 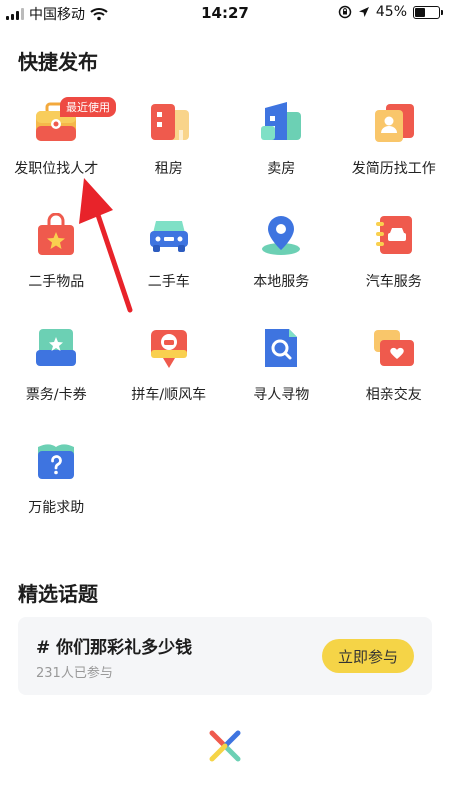 I want to click on location-arrow-icon, so click(x=363, y=12).